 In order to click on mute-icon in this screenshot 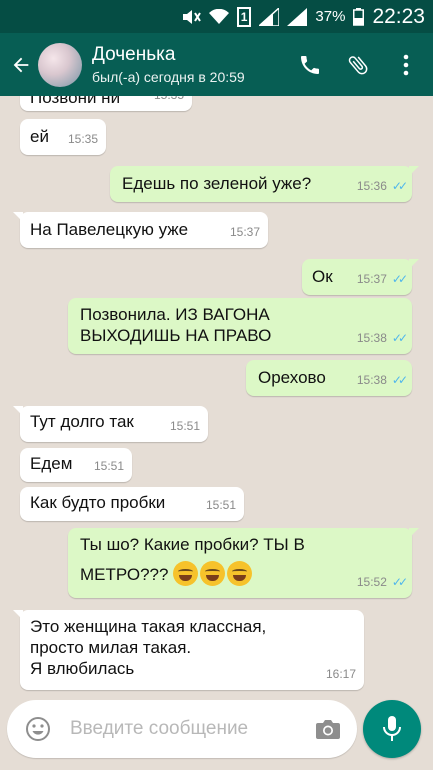, I will do `click(191, 17)`.